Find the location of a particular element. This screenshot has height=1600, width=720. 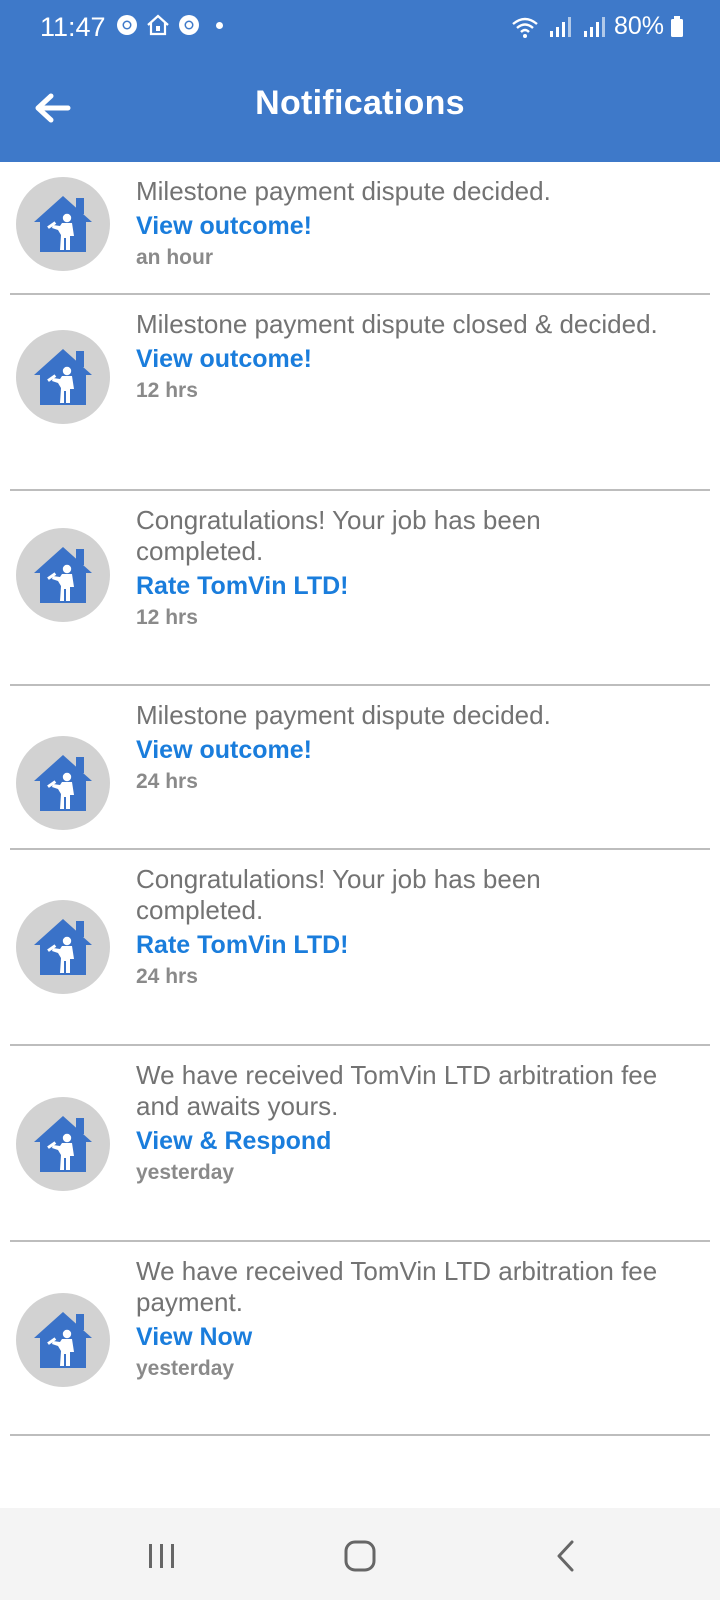

status-system-icons: 80% is located at coordinates (597, 26).